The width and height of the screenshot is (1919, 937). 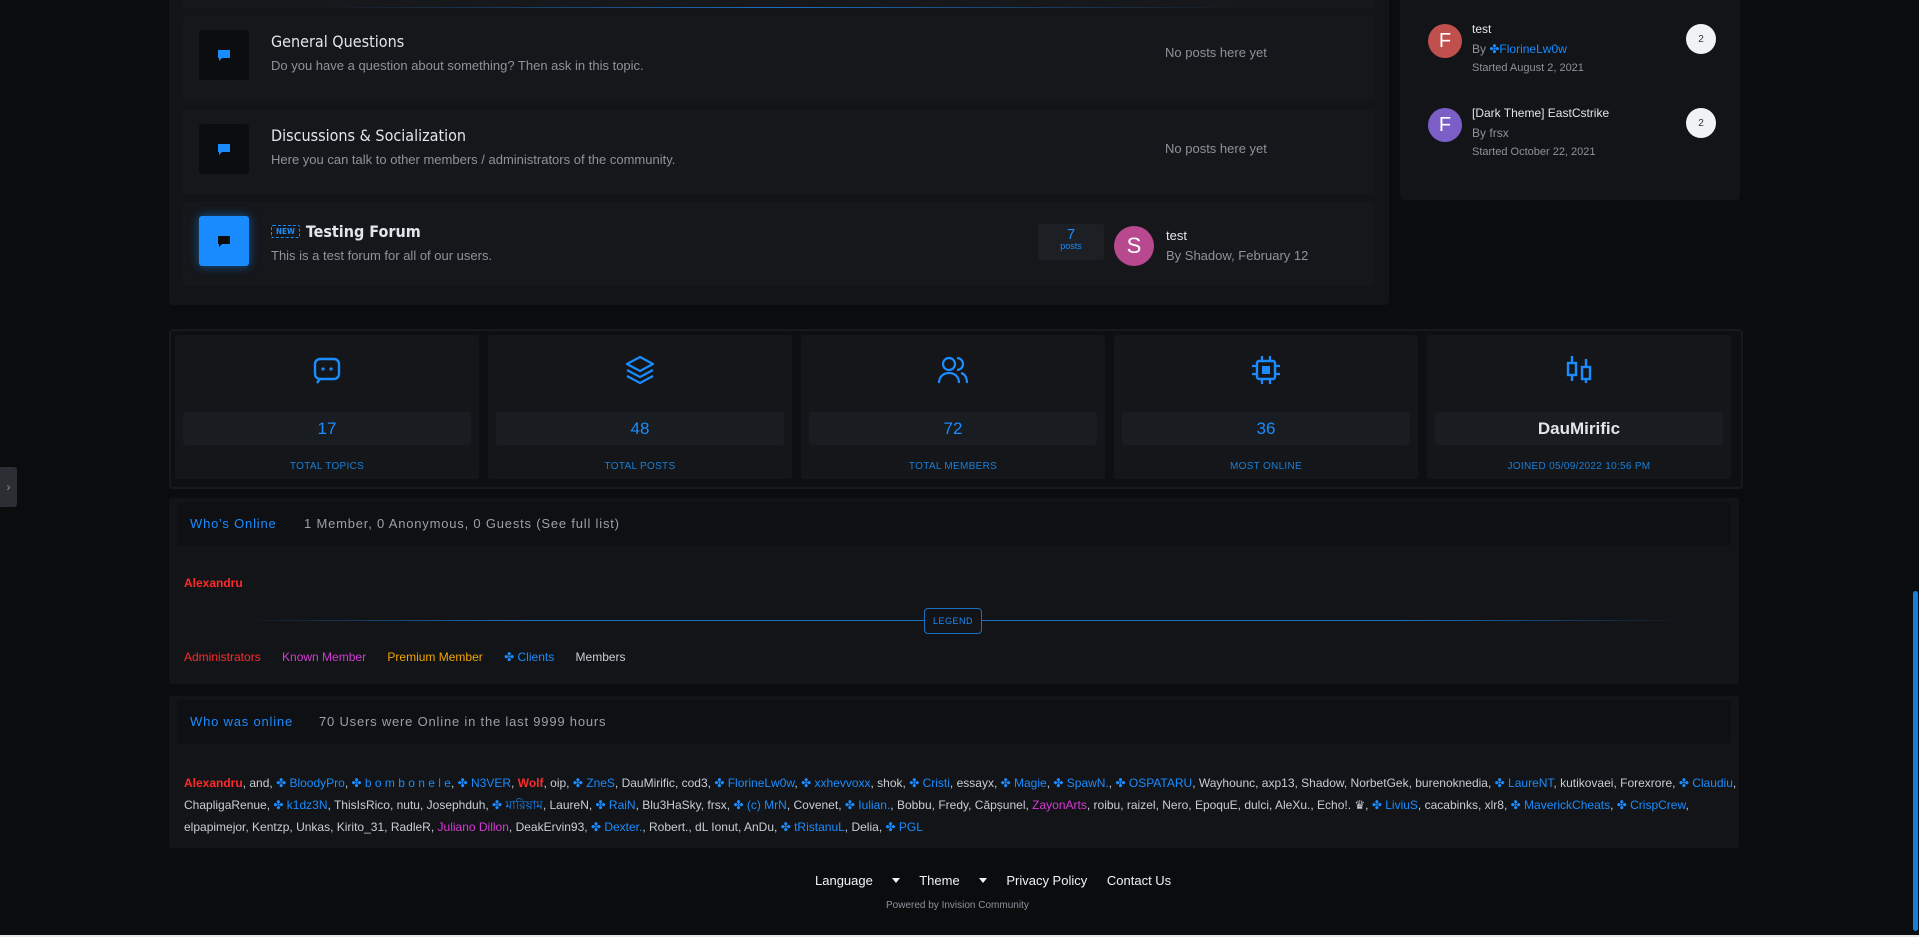 What do you see at coordinates (889, 783) in the screenshot?
I see `user-link: shok` at bounding box center [889, 783].